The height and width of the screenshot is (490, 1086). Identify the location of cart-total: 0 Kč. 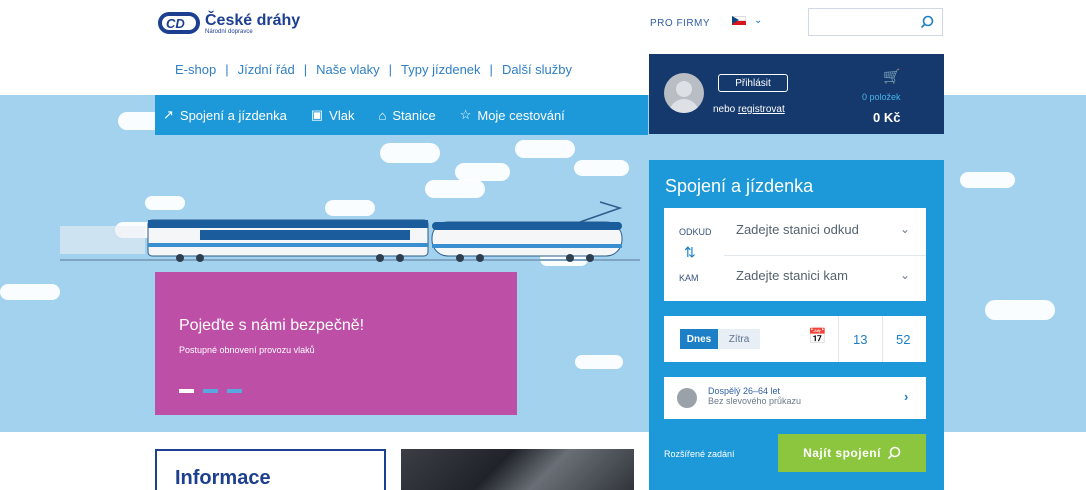
(887, 117).